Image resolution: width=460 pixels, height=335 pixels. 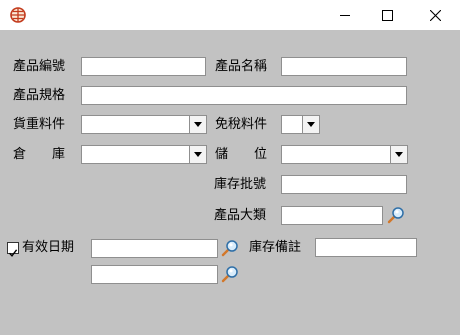 I want to click on cost-item-label: 貨重料件, so click(x=39, y=124).